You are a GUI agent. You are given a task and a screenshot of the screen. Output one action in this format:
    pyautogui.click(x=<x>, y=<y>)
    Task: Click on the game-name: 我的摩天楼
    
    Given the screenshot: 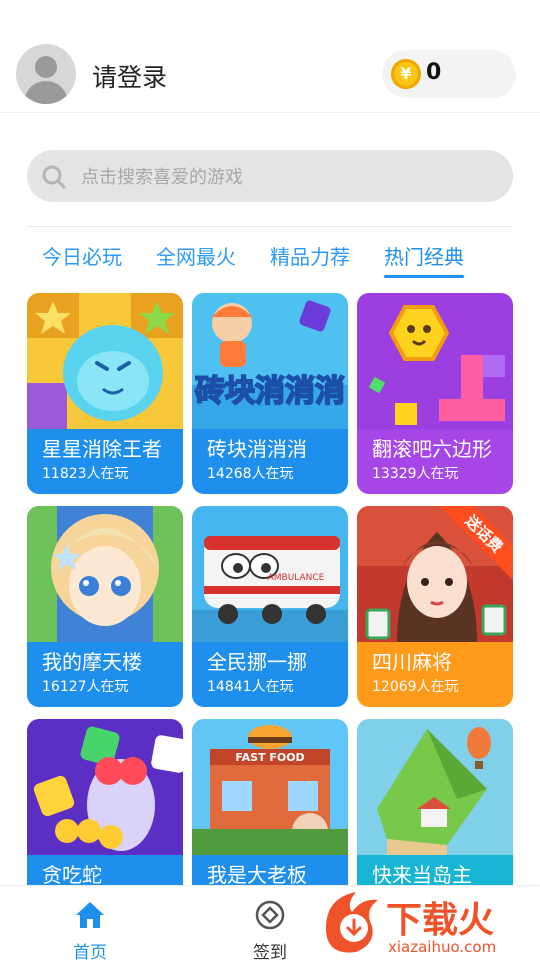 What is the action you would take?
    pyautogui.click(x=92, y=662)
    